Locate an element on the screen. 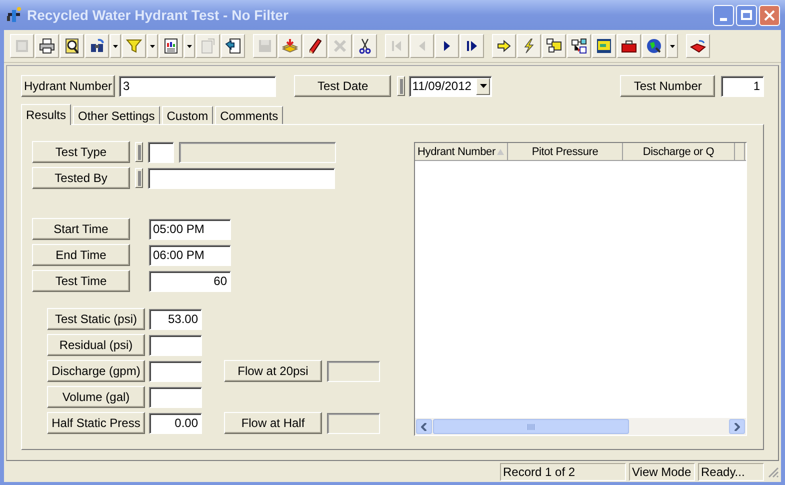  globe-icon is located at coordinates (654, 46).